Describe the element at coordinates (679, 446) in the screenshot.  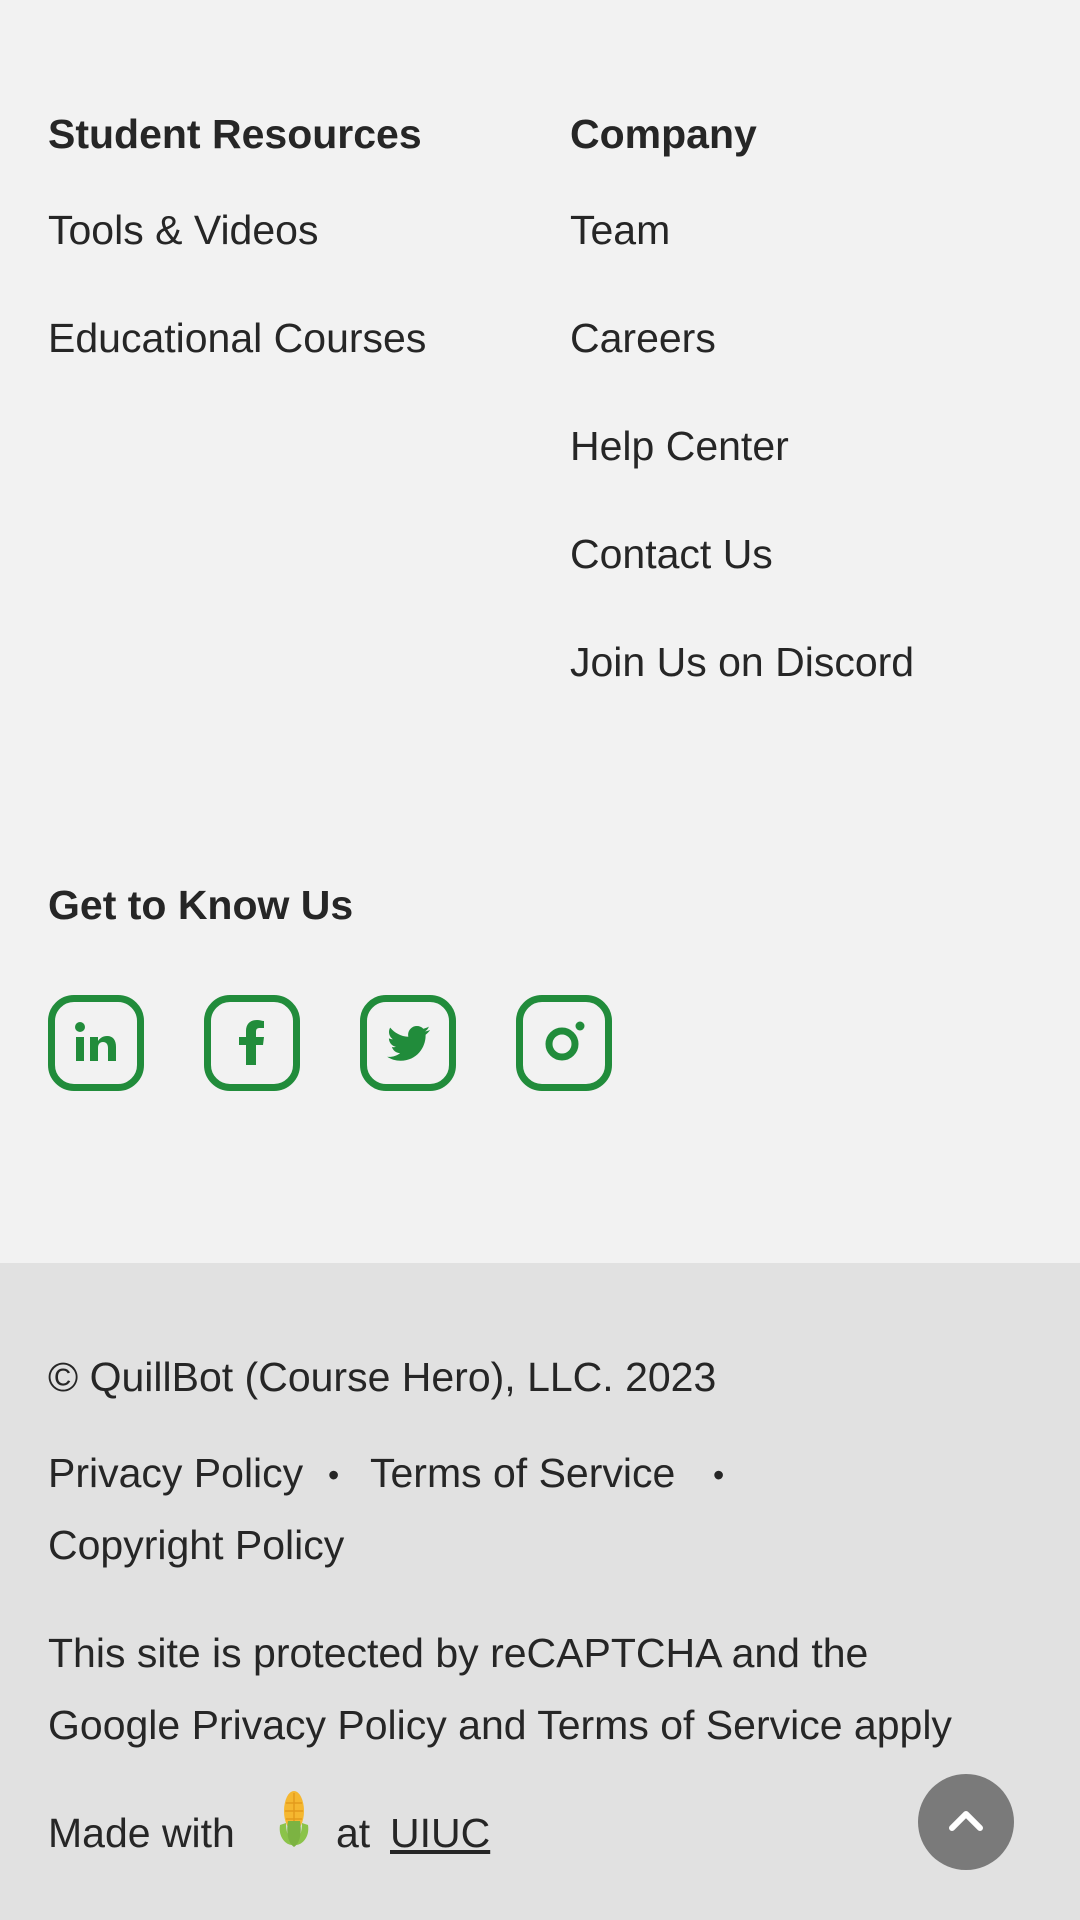
I see `help-center-link: Help Center` at that location.